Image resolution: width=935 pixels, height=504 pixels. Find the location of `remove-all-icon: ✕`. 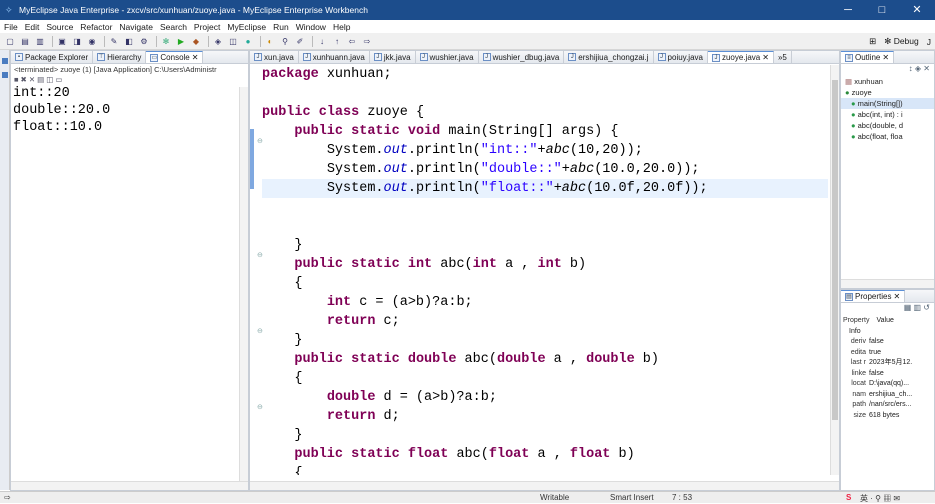

remove-all-icon: ✕ is located at coordinates (32, 80).